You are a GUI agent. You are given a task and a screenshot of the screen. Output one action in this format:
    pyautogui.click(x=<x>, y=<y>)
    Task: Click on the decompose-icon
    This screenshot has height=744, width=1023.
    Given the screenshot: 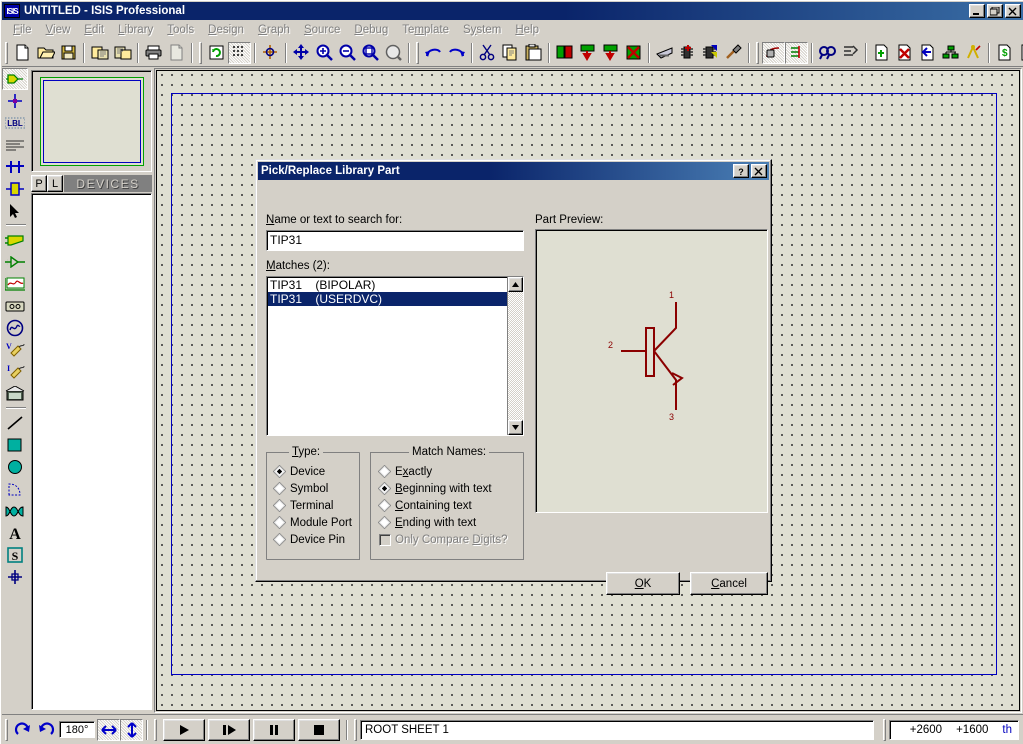 What is the action you would take?
    pyautogui.click(x=733, y=53)
    